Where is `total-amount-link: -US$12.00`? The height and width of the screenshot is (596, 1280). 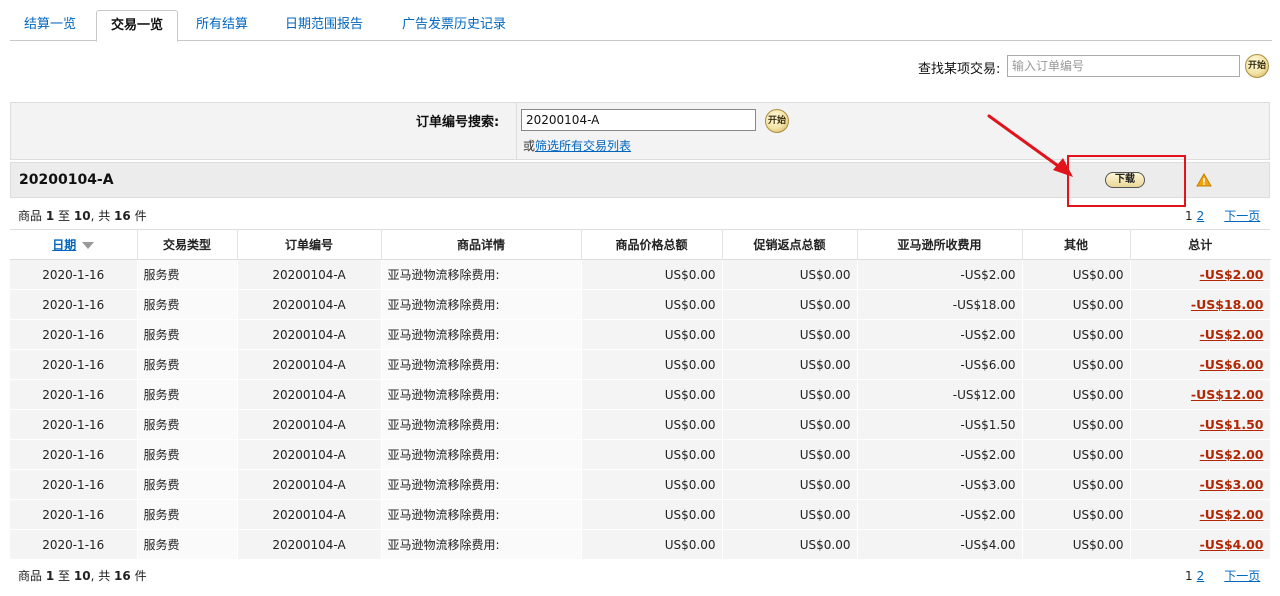
total-amount-link: -US$12.00 is located at coordinates (1227, 394).